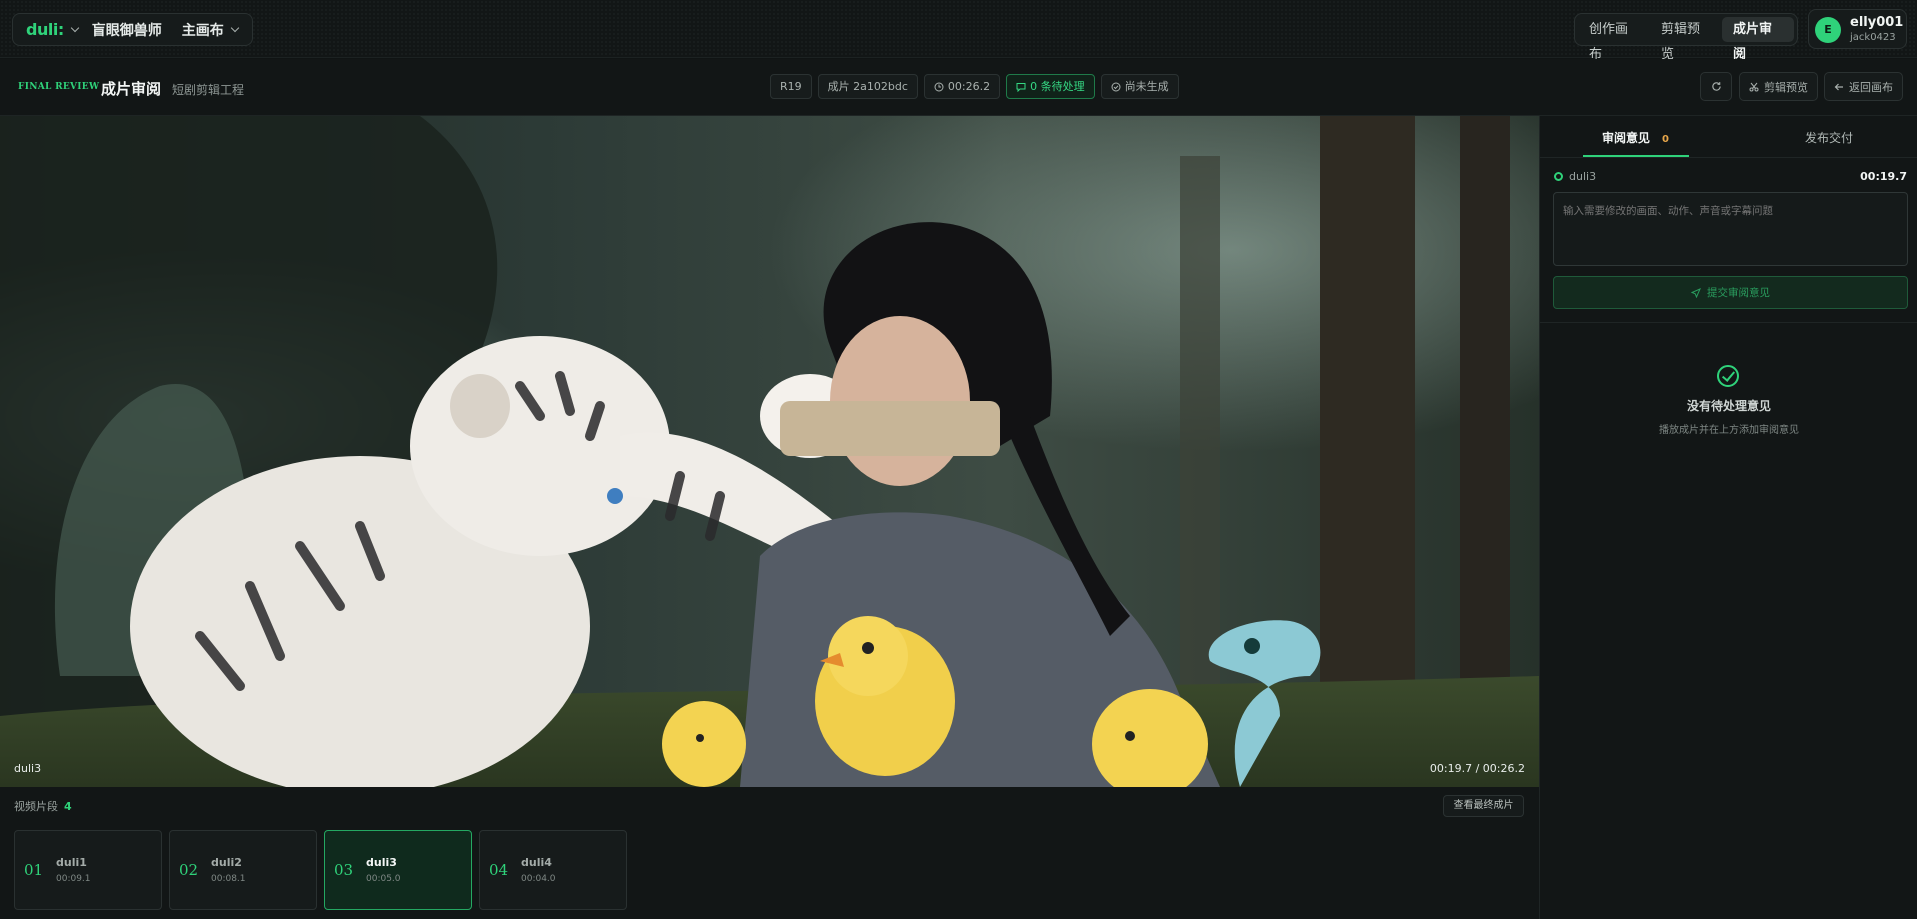  I want to click on clip-card: 01 duli1 00:09.1, so click(88, 870).